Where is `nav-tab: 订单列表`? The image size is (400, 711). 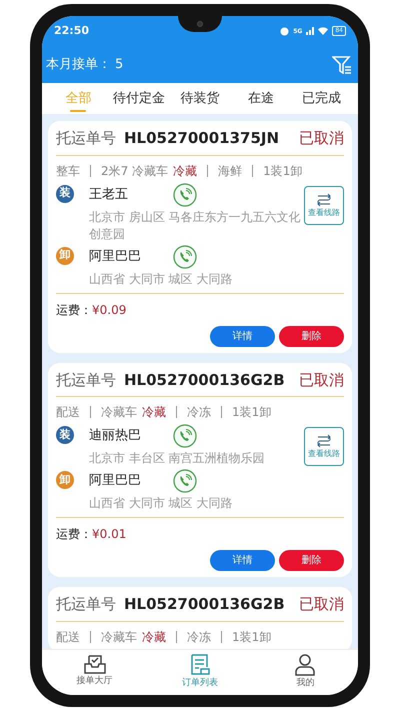 nav-tab: 订单列表 is located at coordinates (200, 672).